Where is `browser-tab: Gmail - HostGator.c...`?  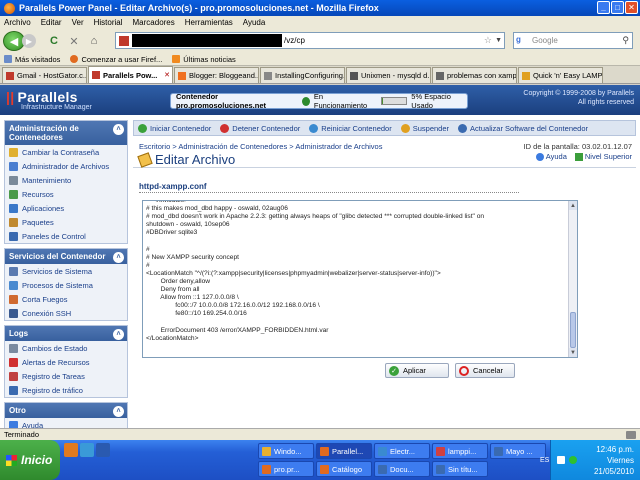 browser-tab: Gmail - HostGator.c... is located at coordinates (44, 75).